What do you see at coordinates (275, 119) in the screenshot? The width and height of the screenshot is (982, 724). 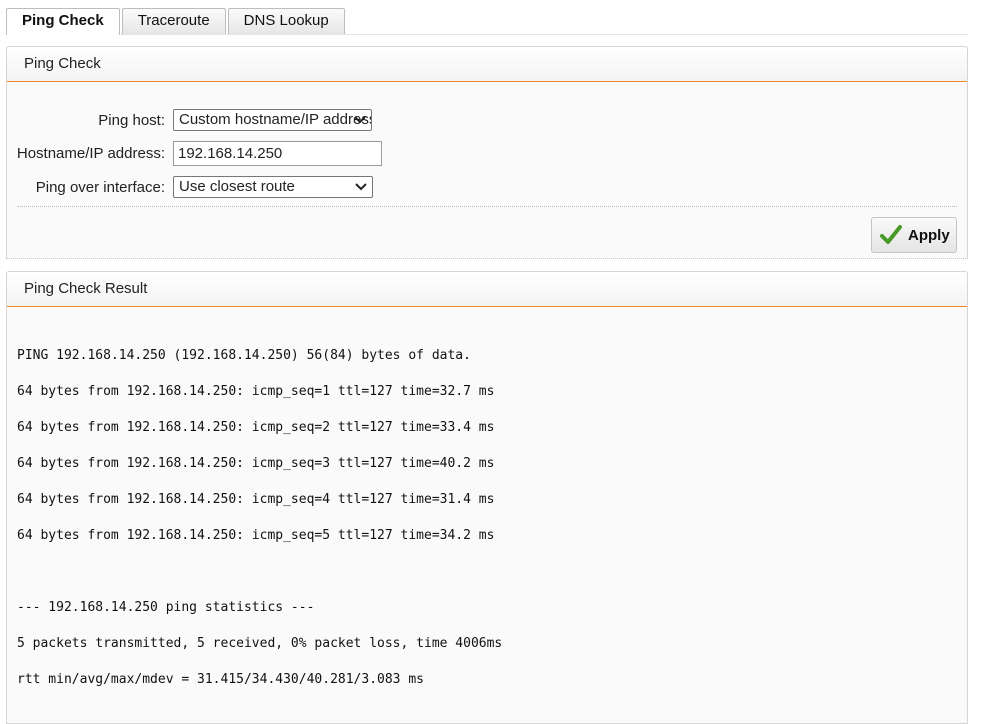 I see `ping-host-value: Custom hostname/IP address` at bounding box center [275, 119].